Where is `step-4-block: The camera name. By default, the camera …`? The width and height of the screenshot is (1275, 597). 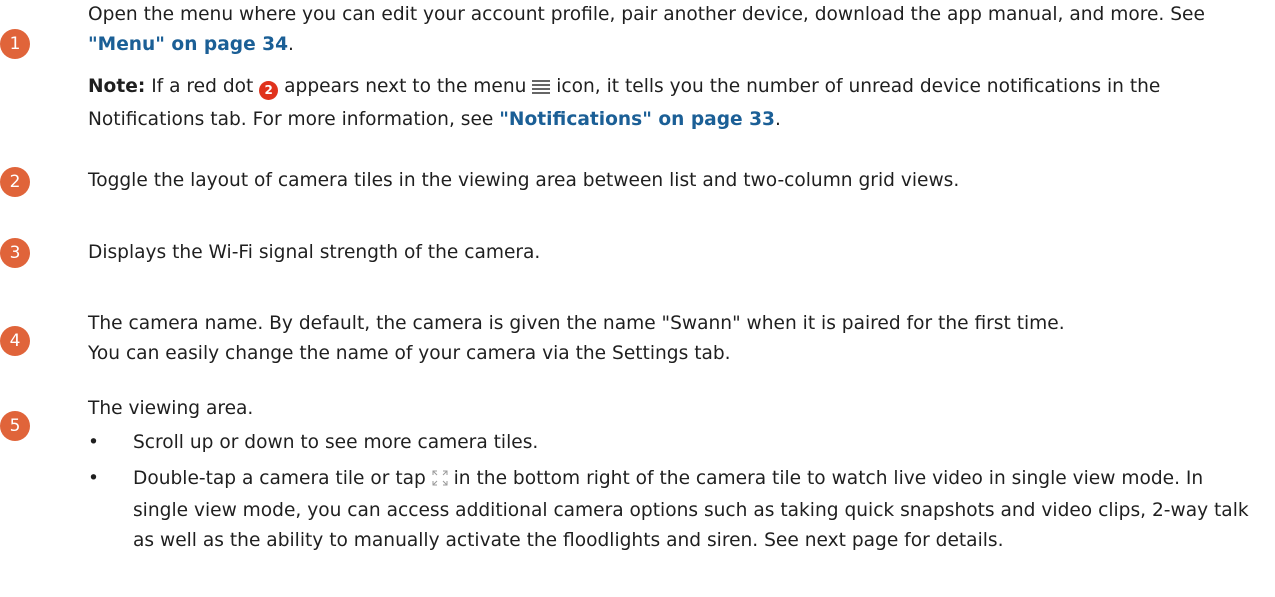 step-4-block: The camera name. By default, the camera … is located at coordinates (675, 339).